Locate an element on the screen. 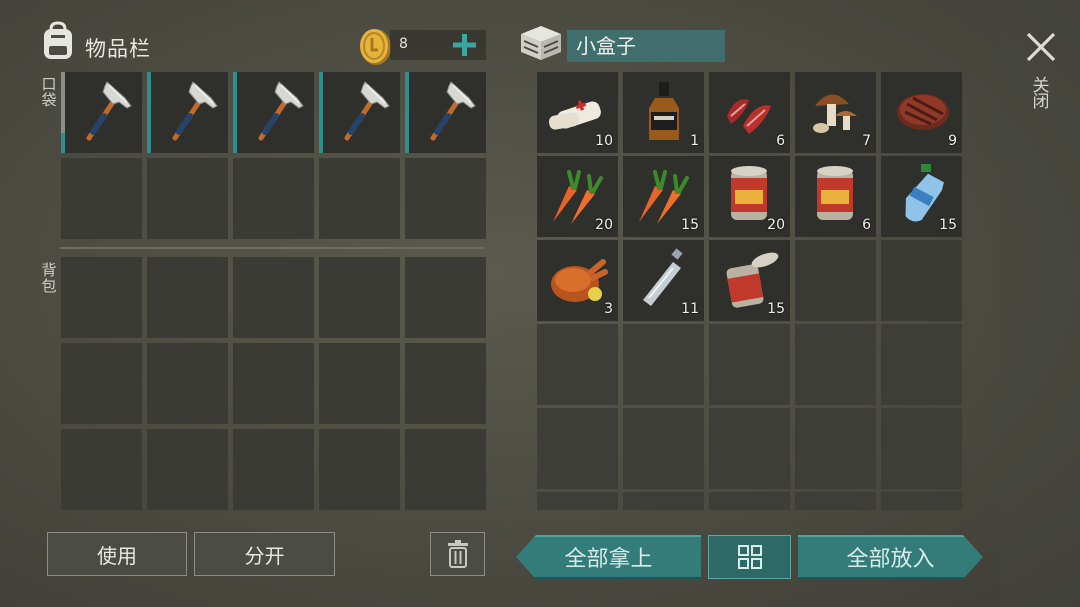  item-count: 1 is located at coordinates (694, 141).